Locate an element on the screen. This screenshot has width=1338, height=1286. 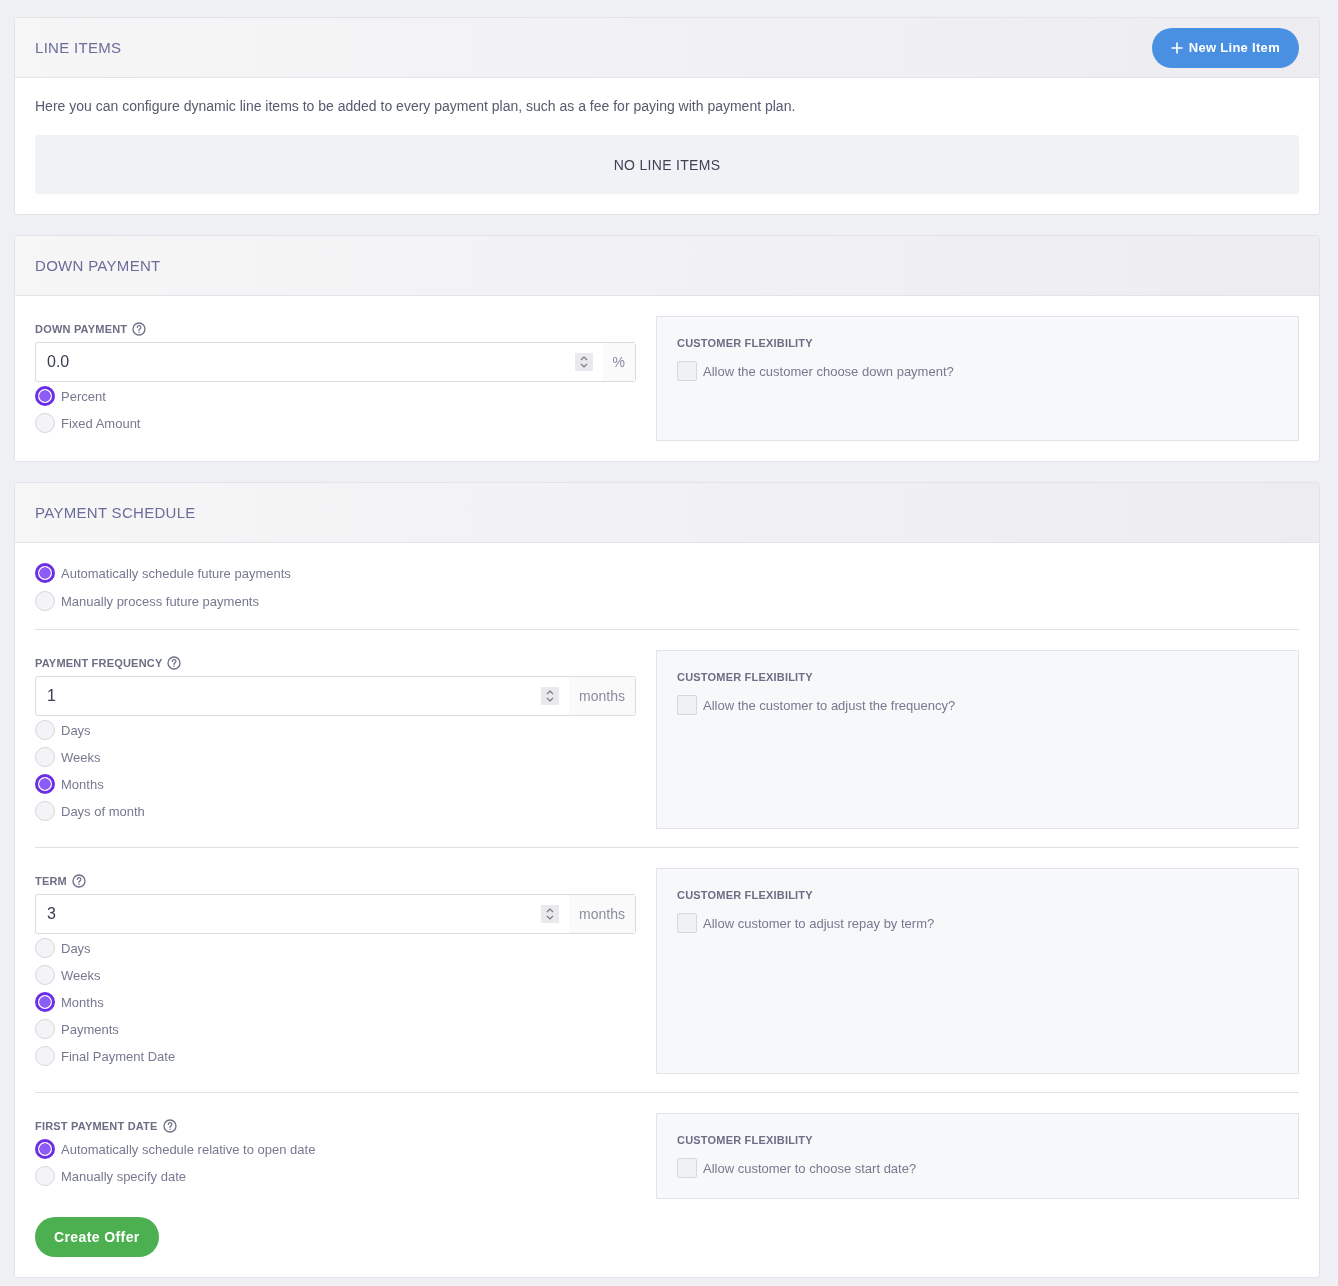
radio-label: Manually specify date is located at coordinates (123, 1176).